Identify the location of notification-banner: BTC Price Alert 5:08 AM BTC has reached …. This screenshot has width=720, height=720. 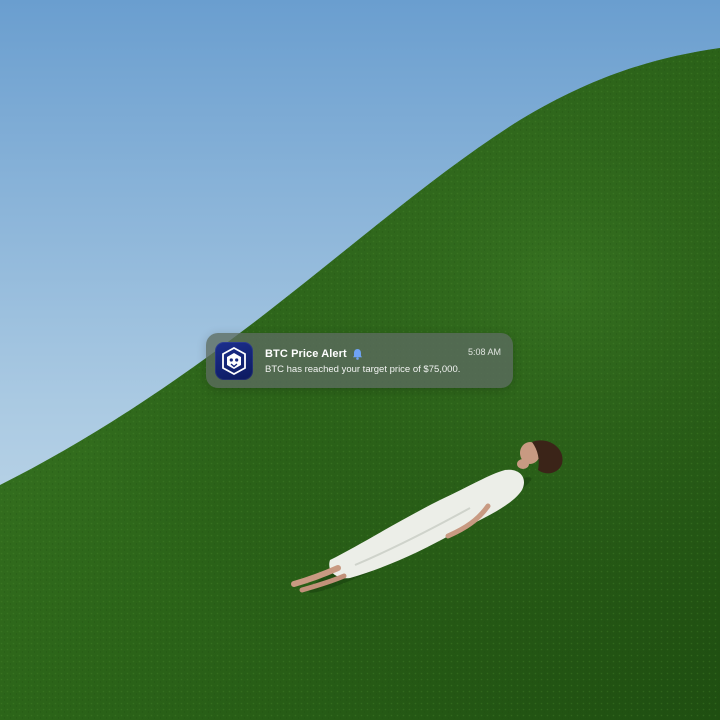
(359, 360).